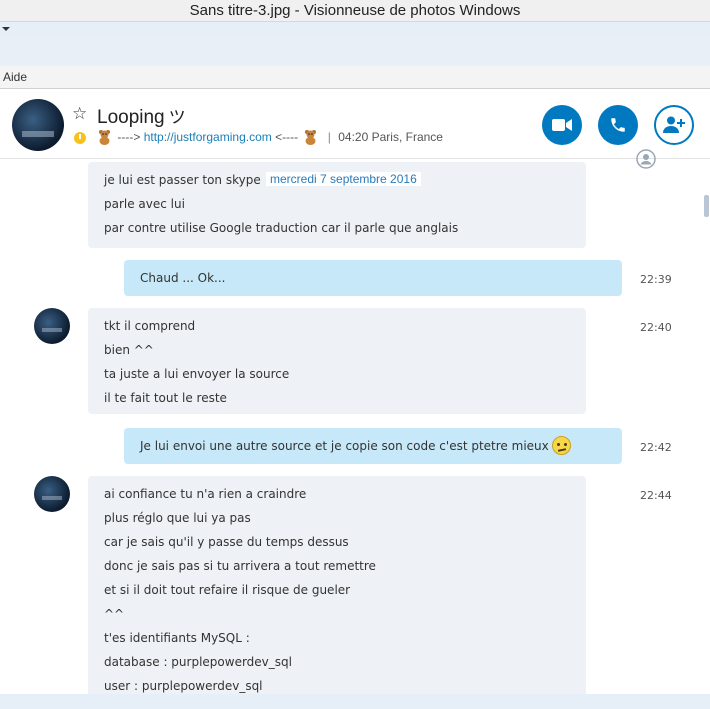  Describe the element at coordinates (287, 137) in the screenshot. I see `mood-suffix: <----` at that location.